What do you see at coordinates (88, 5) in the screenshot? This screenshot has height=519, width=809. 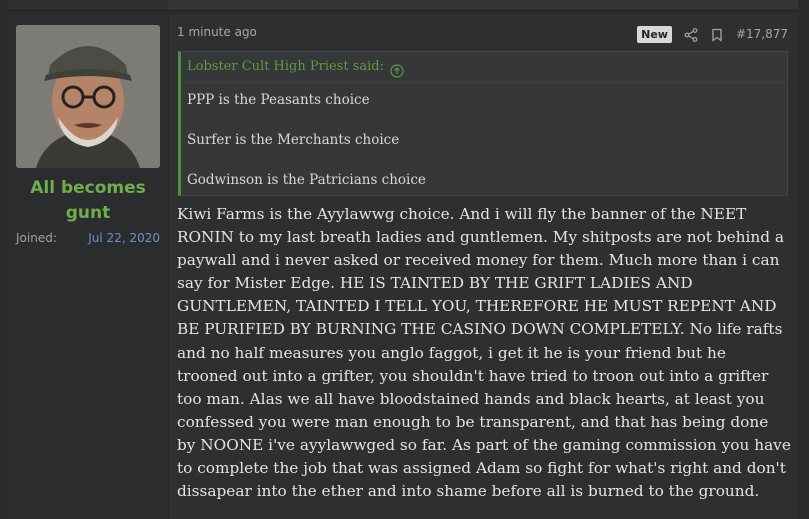 I see `previous-post-footer-left` at bounding box center [88, 5].